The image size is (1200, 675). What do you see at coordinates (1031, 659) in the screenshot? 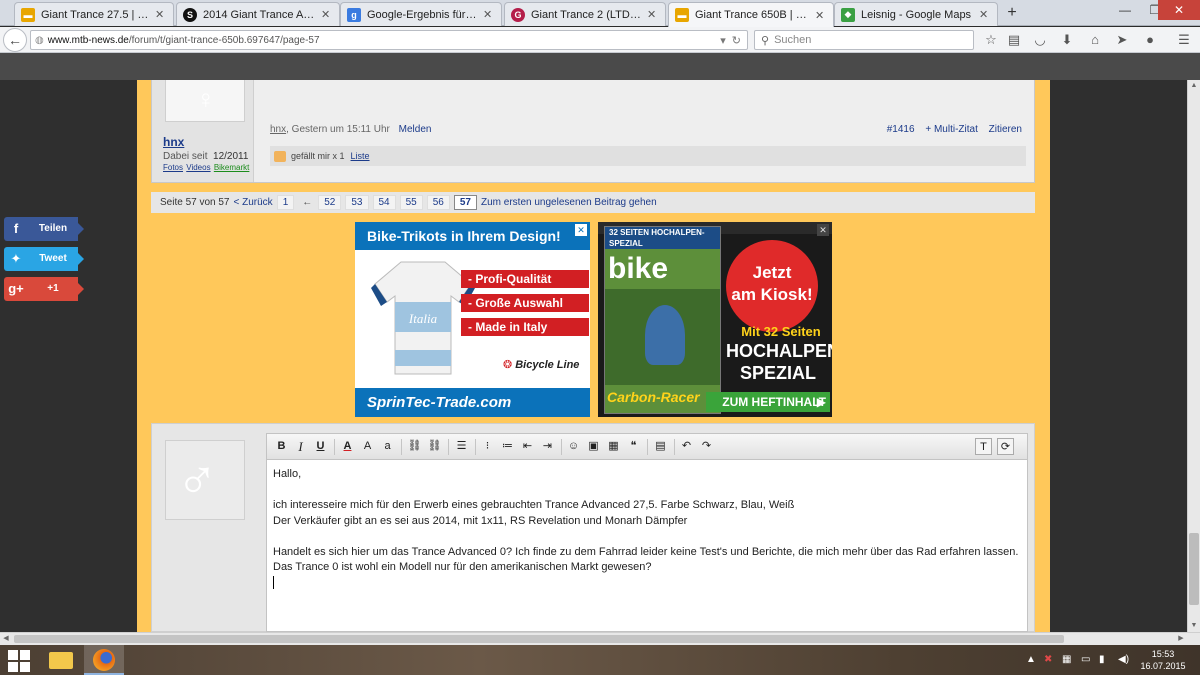
I see `tray-arrow-icon: ▲` at bounding box center [1031, 659].